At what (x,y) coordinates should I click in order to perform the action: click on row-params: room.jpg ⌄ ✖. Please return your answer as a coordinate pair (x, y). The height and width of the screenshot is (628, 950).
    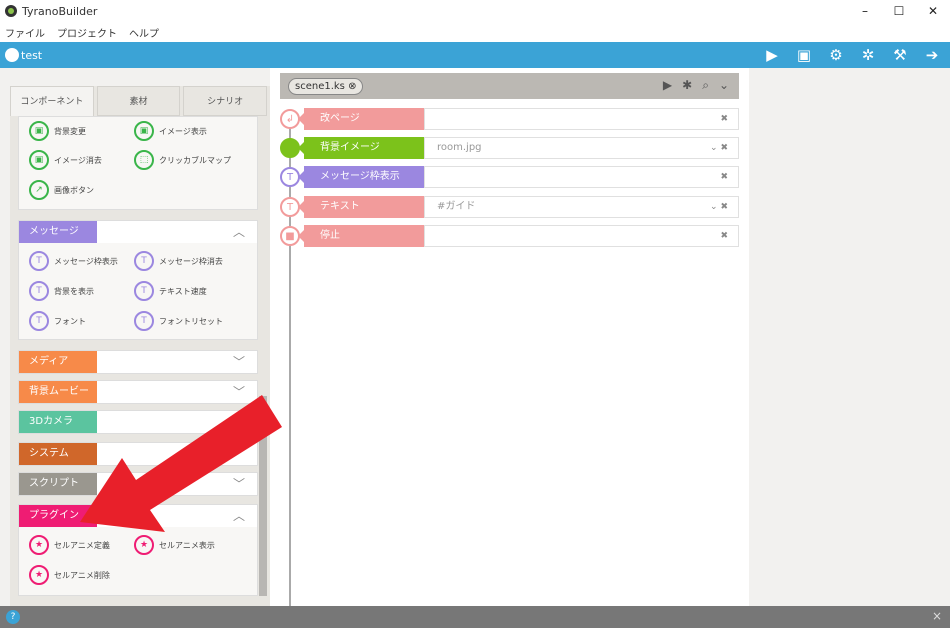
    Looking at the image, I should click on (581, 148).